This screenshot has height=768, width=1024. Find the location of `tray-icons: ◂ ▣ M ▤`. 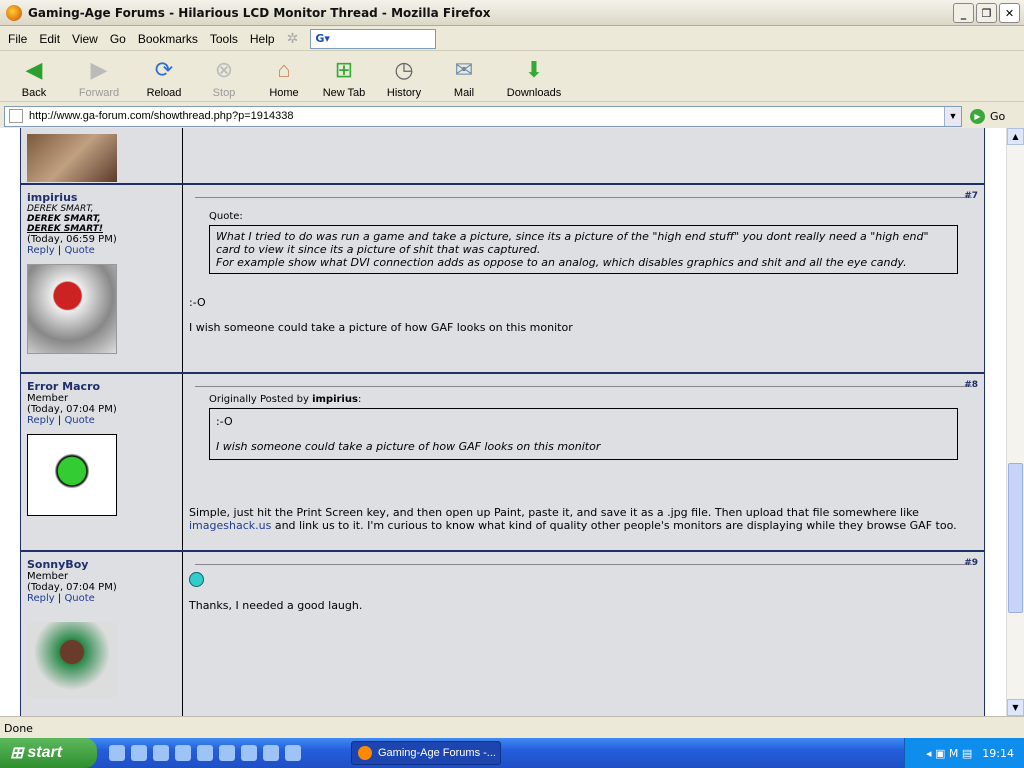

tray-icons: ◂ ▣ M ▤ is located at coordinates (949, 753).